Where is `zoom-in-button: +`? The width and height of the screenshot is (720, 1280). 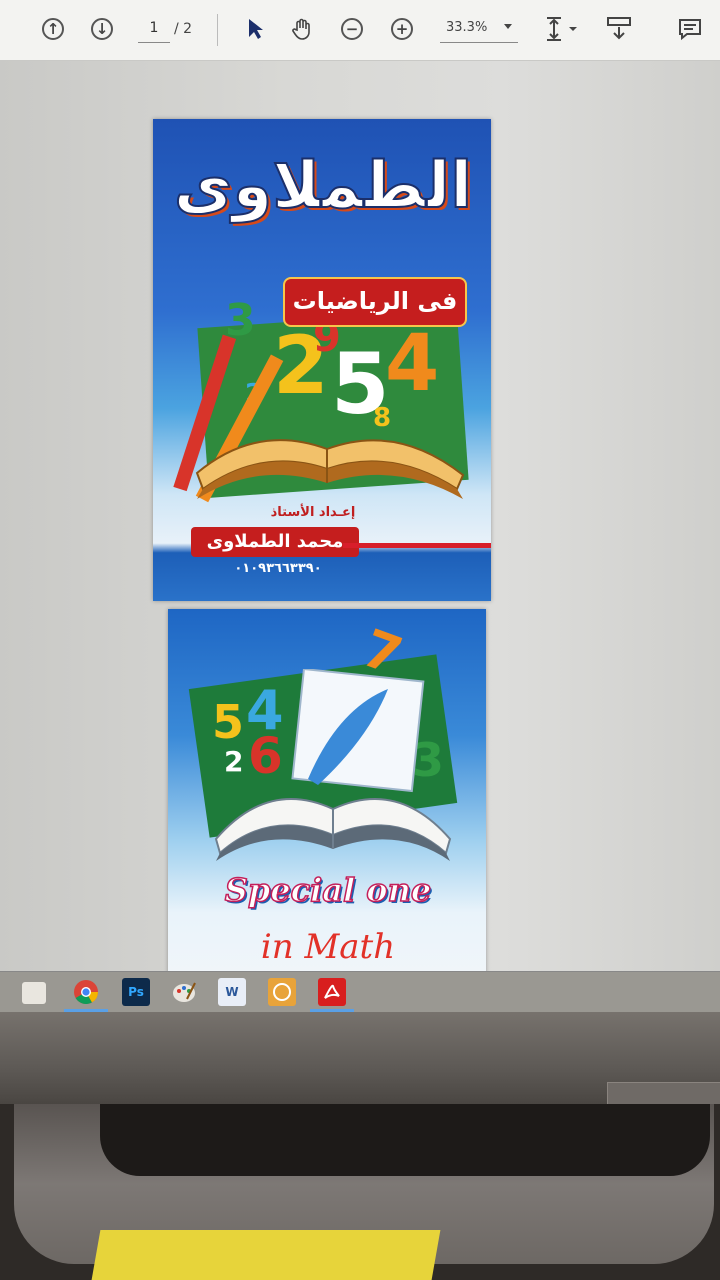
zoom-in-button: + is located at coordinates (402, 29).